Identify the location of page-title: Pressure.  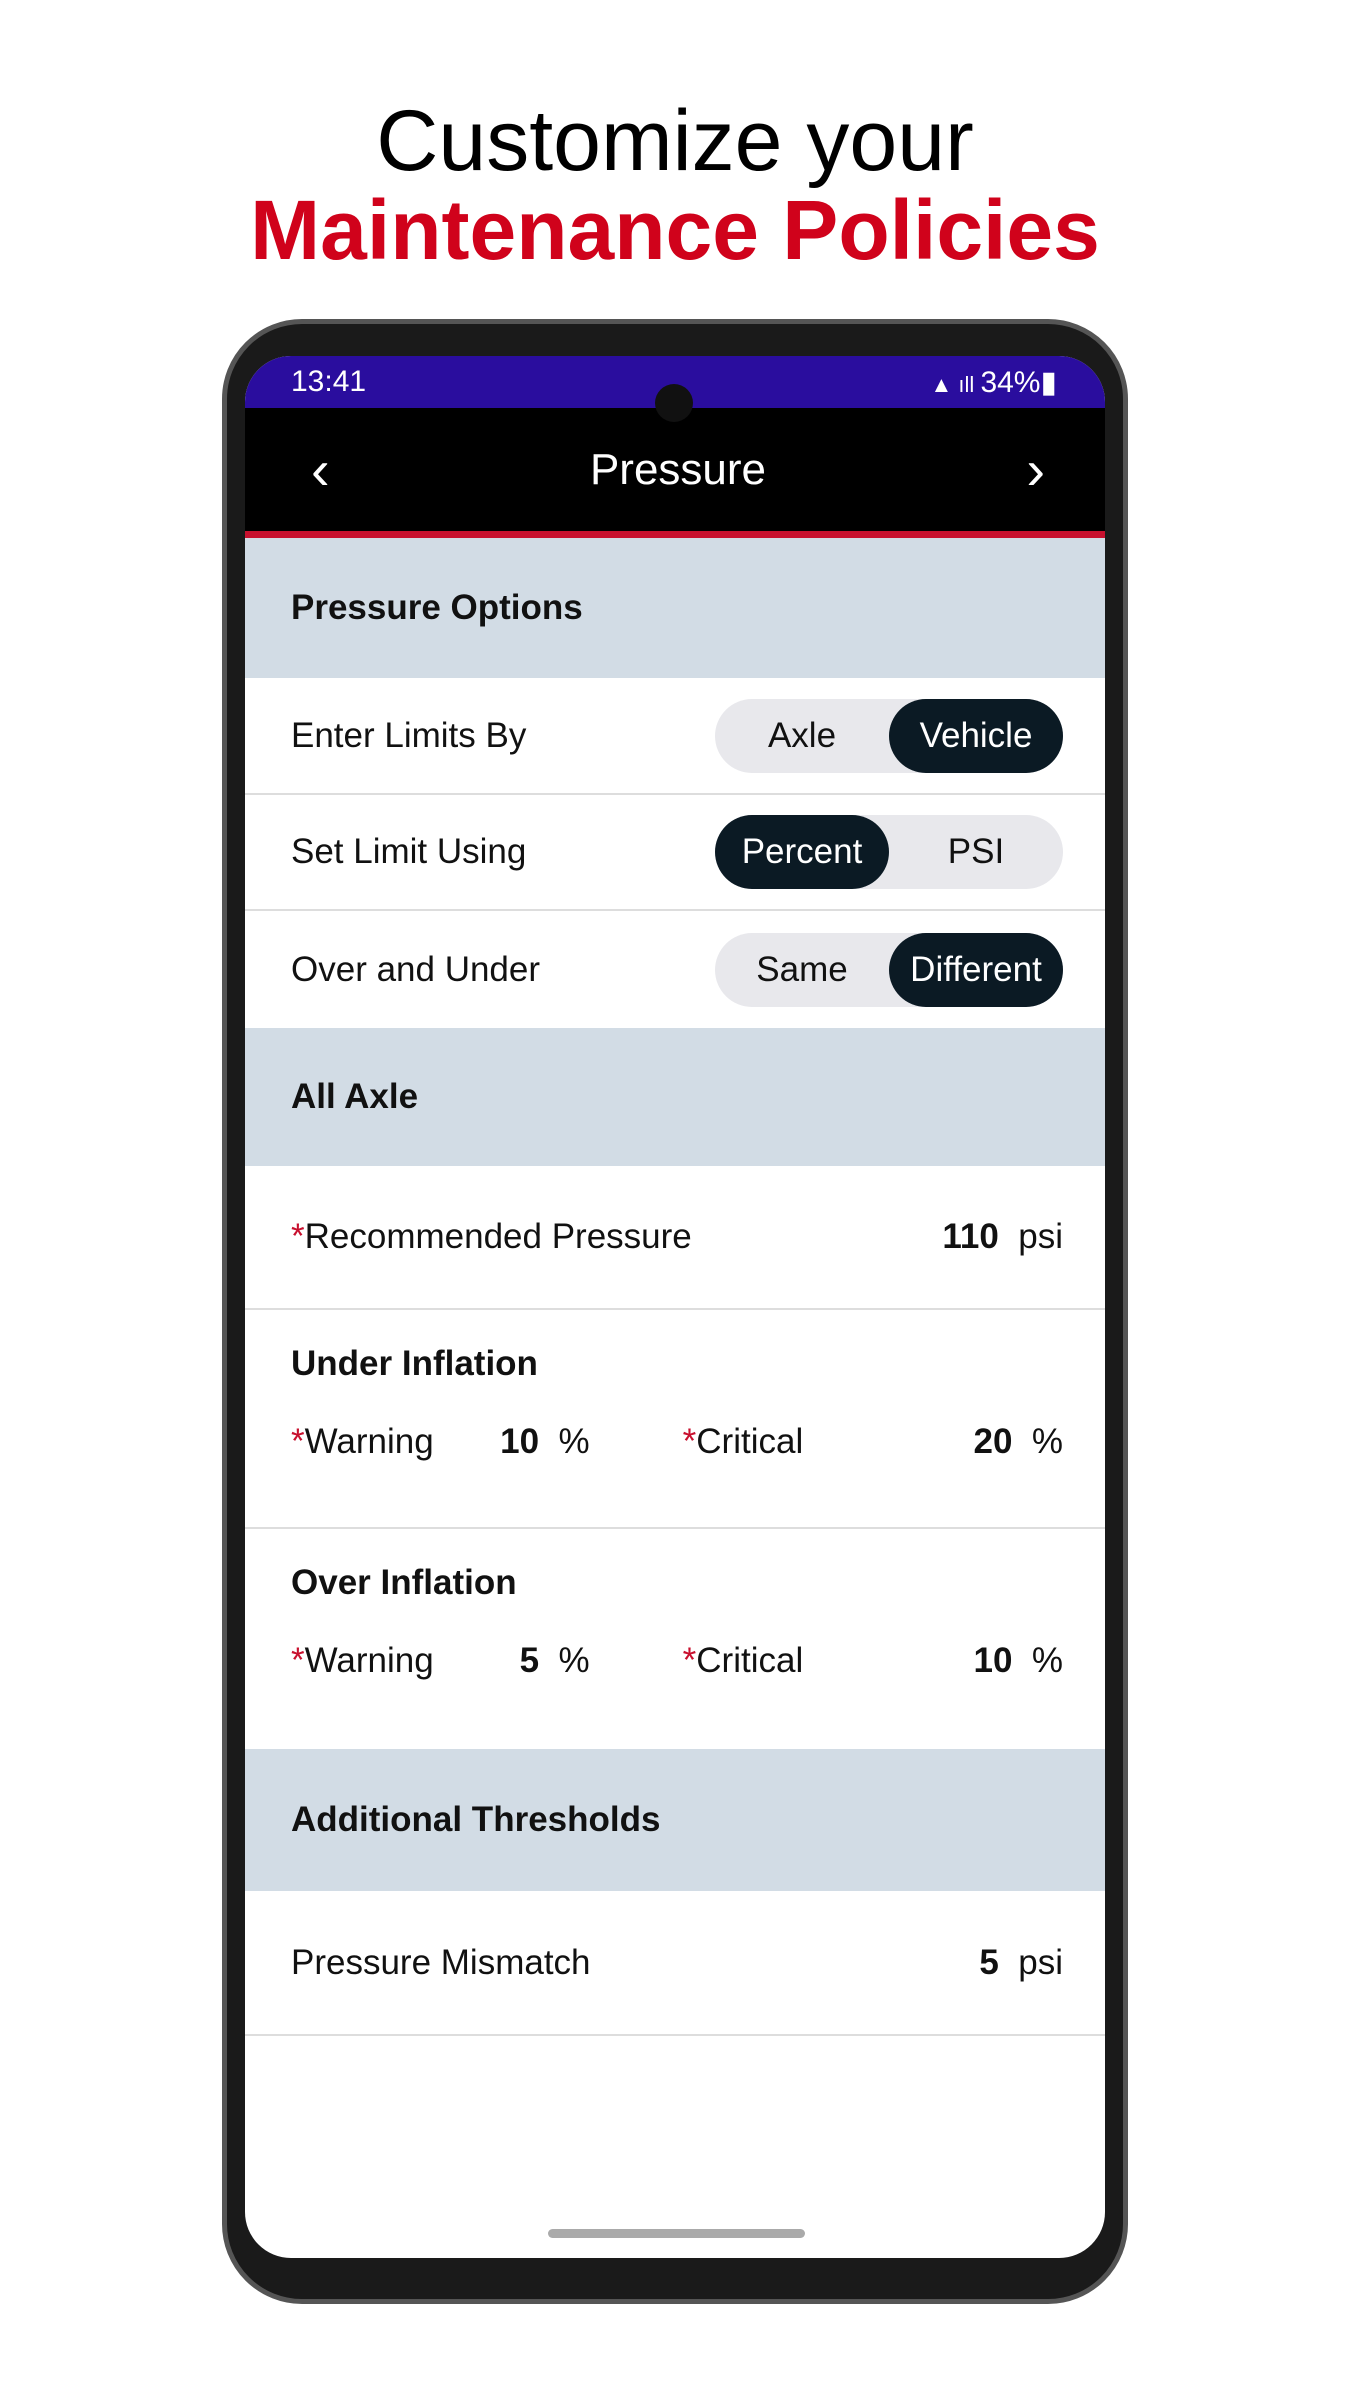
(678, 469).